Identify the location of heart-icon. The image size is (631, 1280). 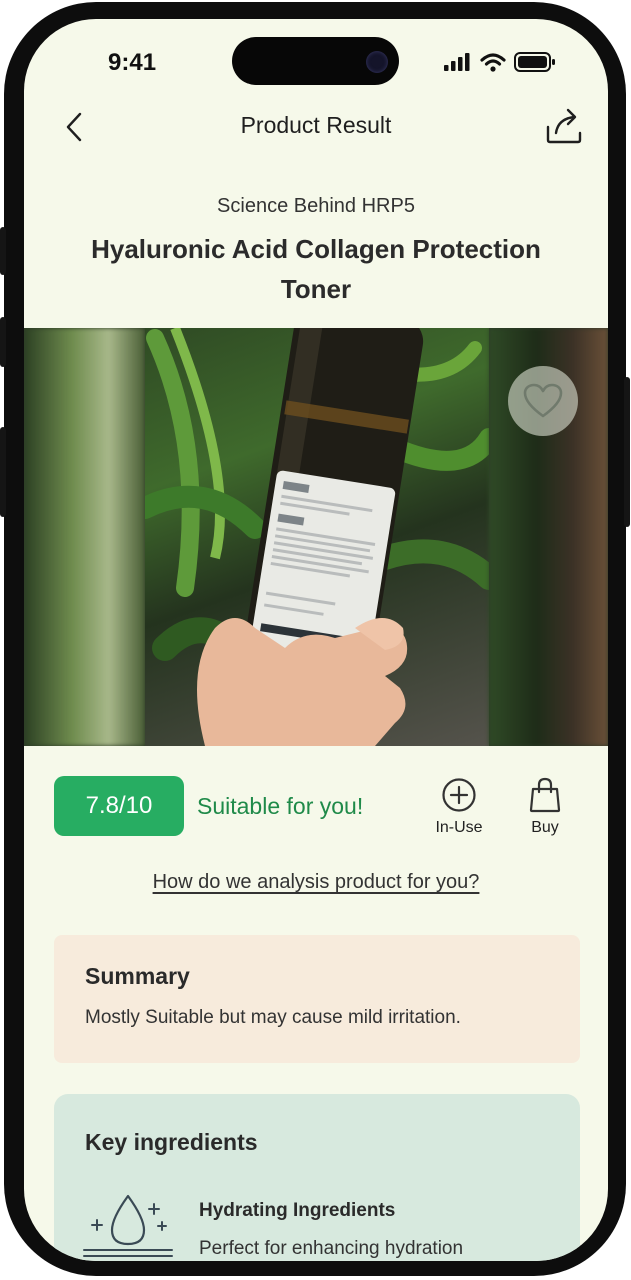
(543, 400).